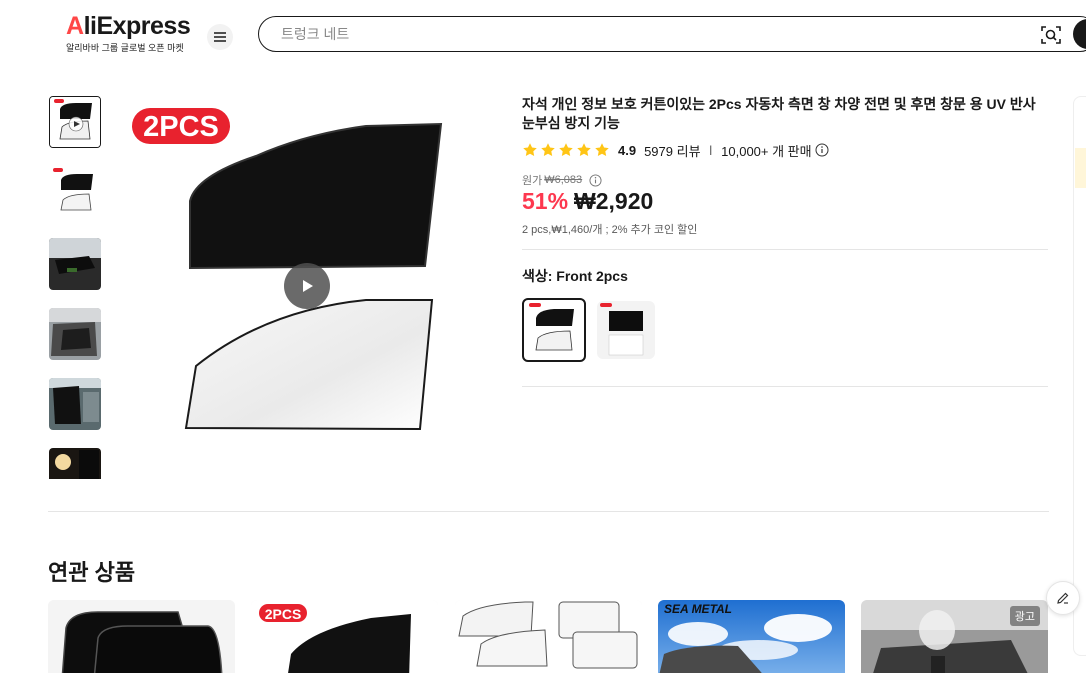  I want to click on logo-wordmark: AliExpress, so click(128, 26).